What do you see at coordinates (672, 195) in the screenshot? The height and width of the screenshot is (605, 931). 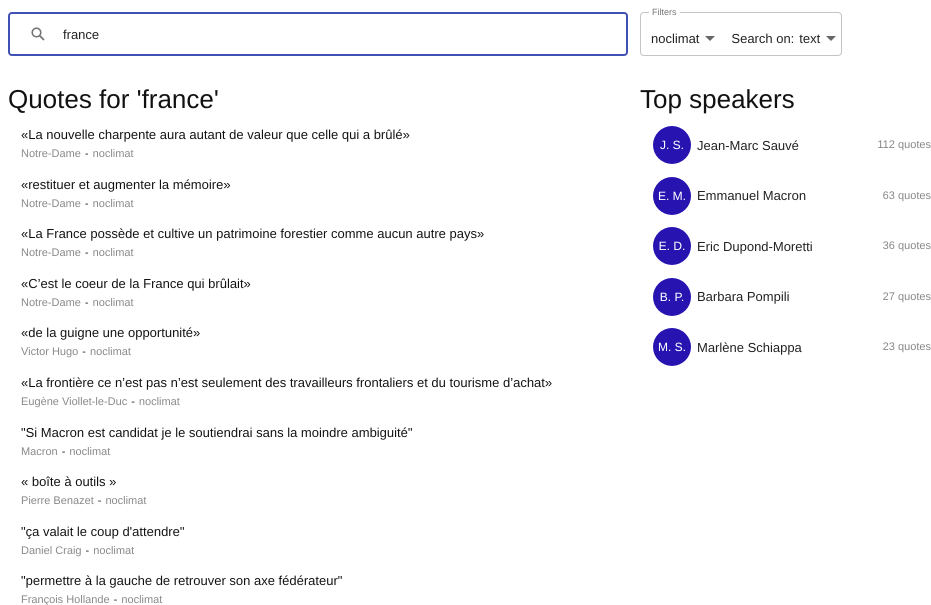 I see `avatar: E. M.` at bounding box center [672, 195].